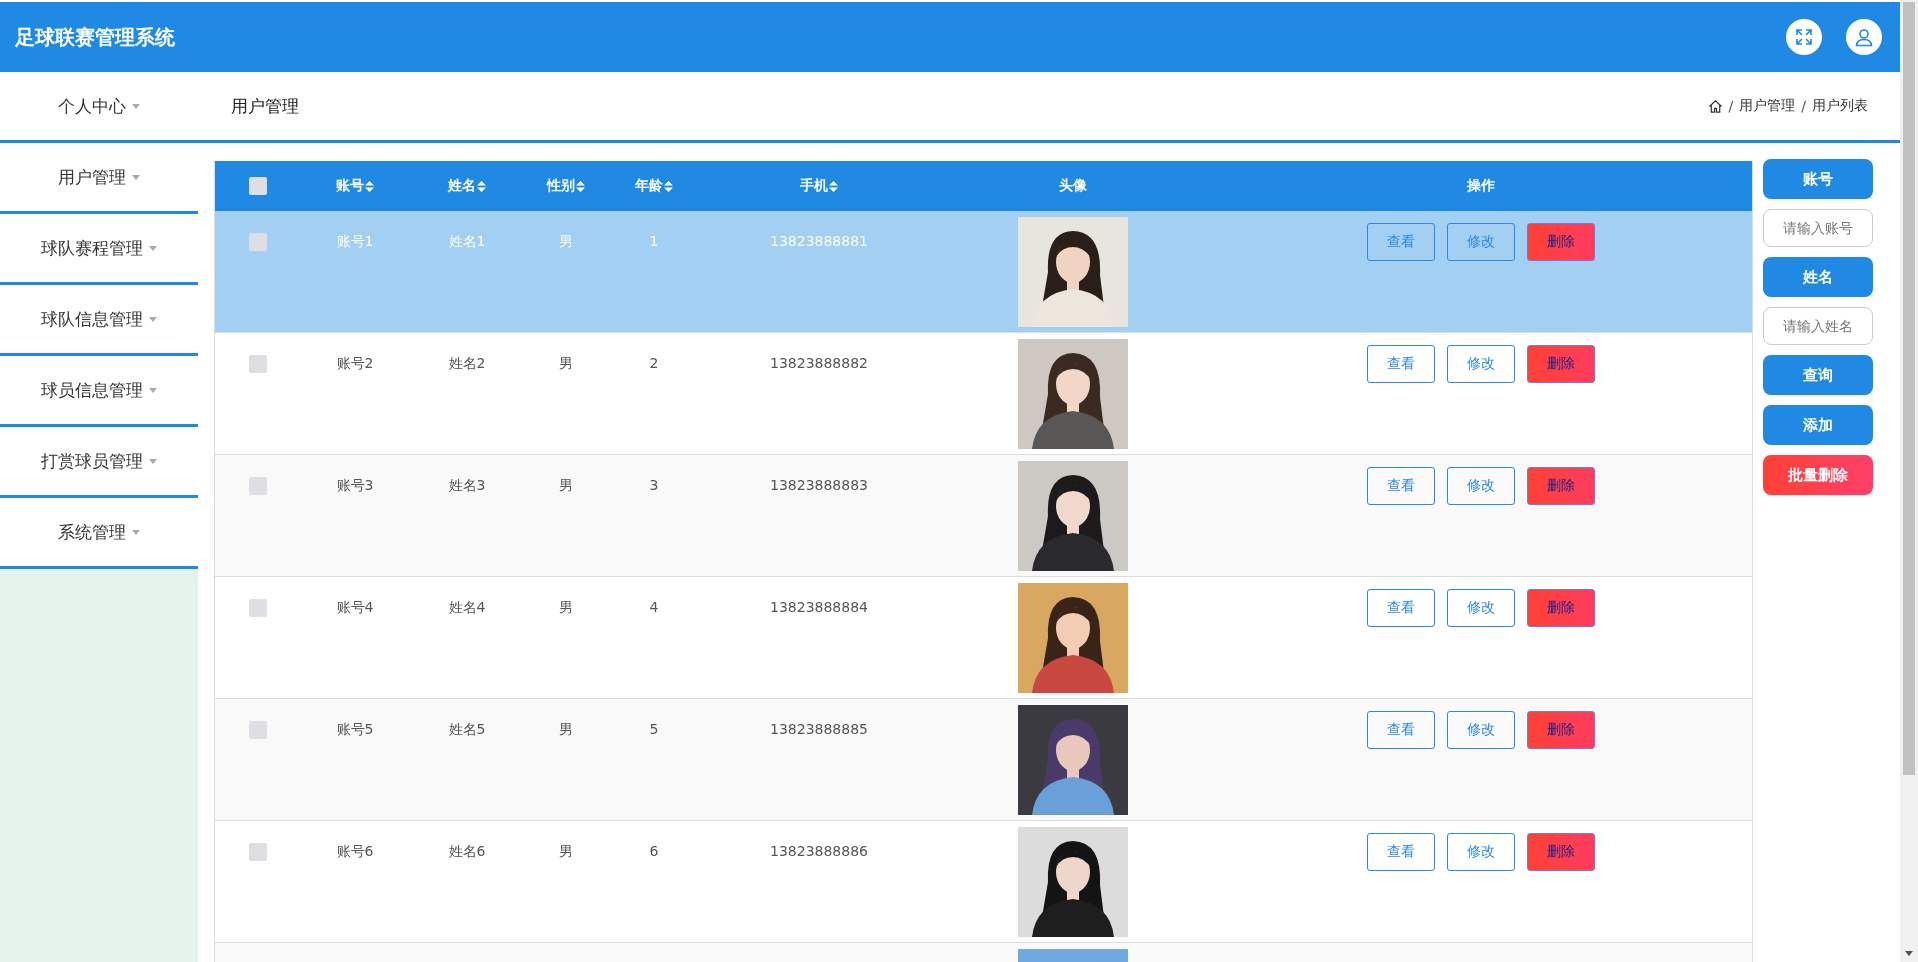 The width and height of the screenshot is (1918, 962). I want to click on table-cell-text: 13823888886, so click(819, 850).